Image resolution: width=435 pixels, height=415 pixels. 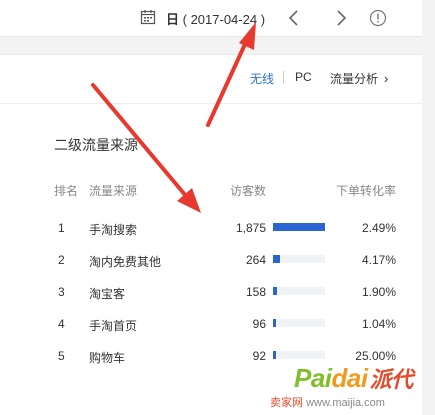 I want to click on row-source: 手淘搜索, so click(x=113, y=230).